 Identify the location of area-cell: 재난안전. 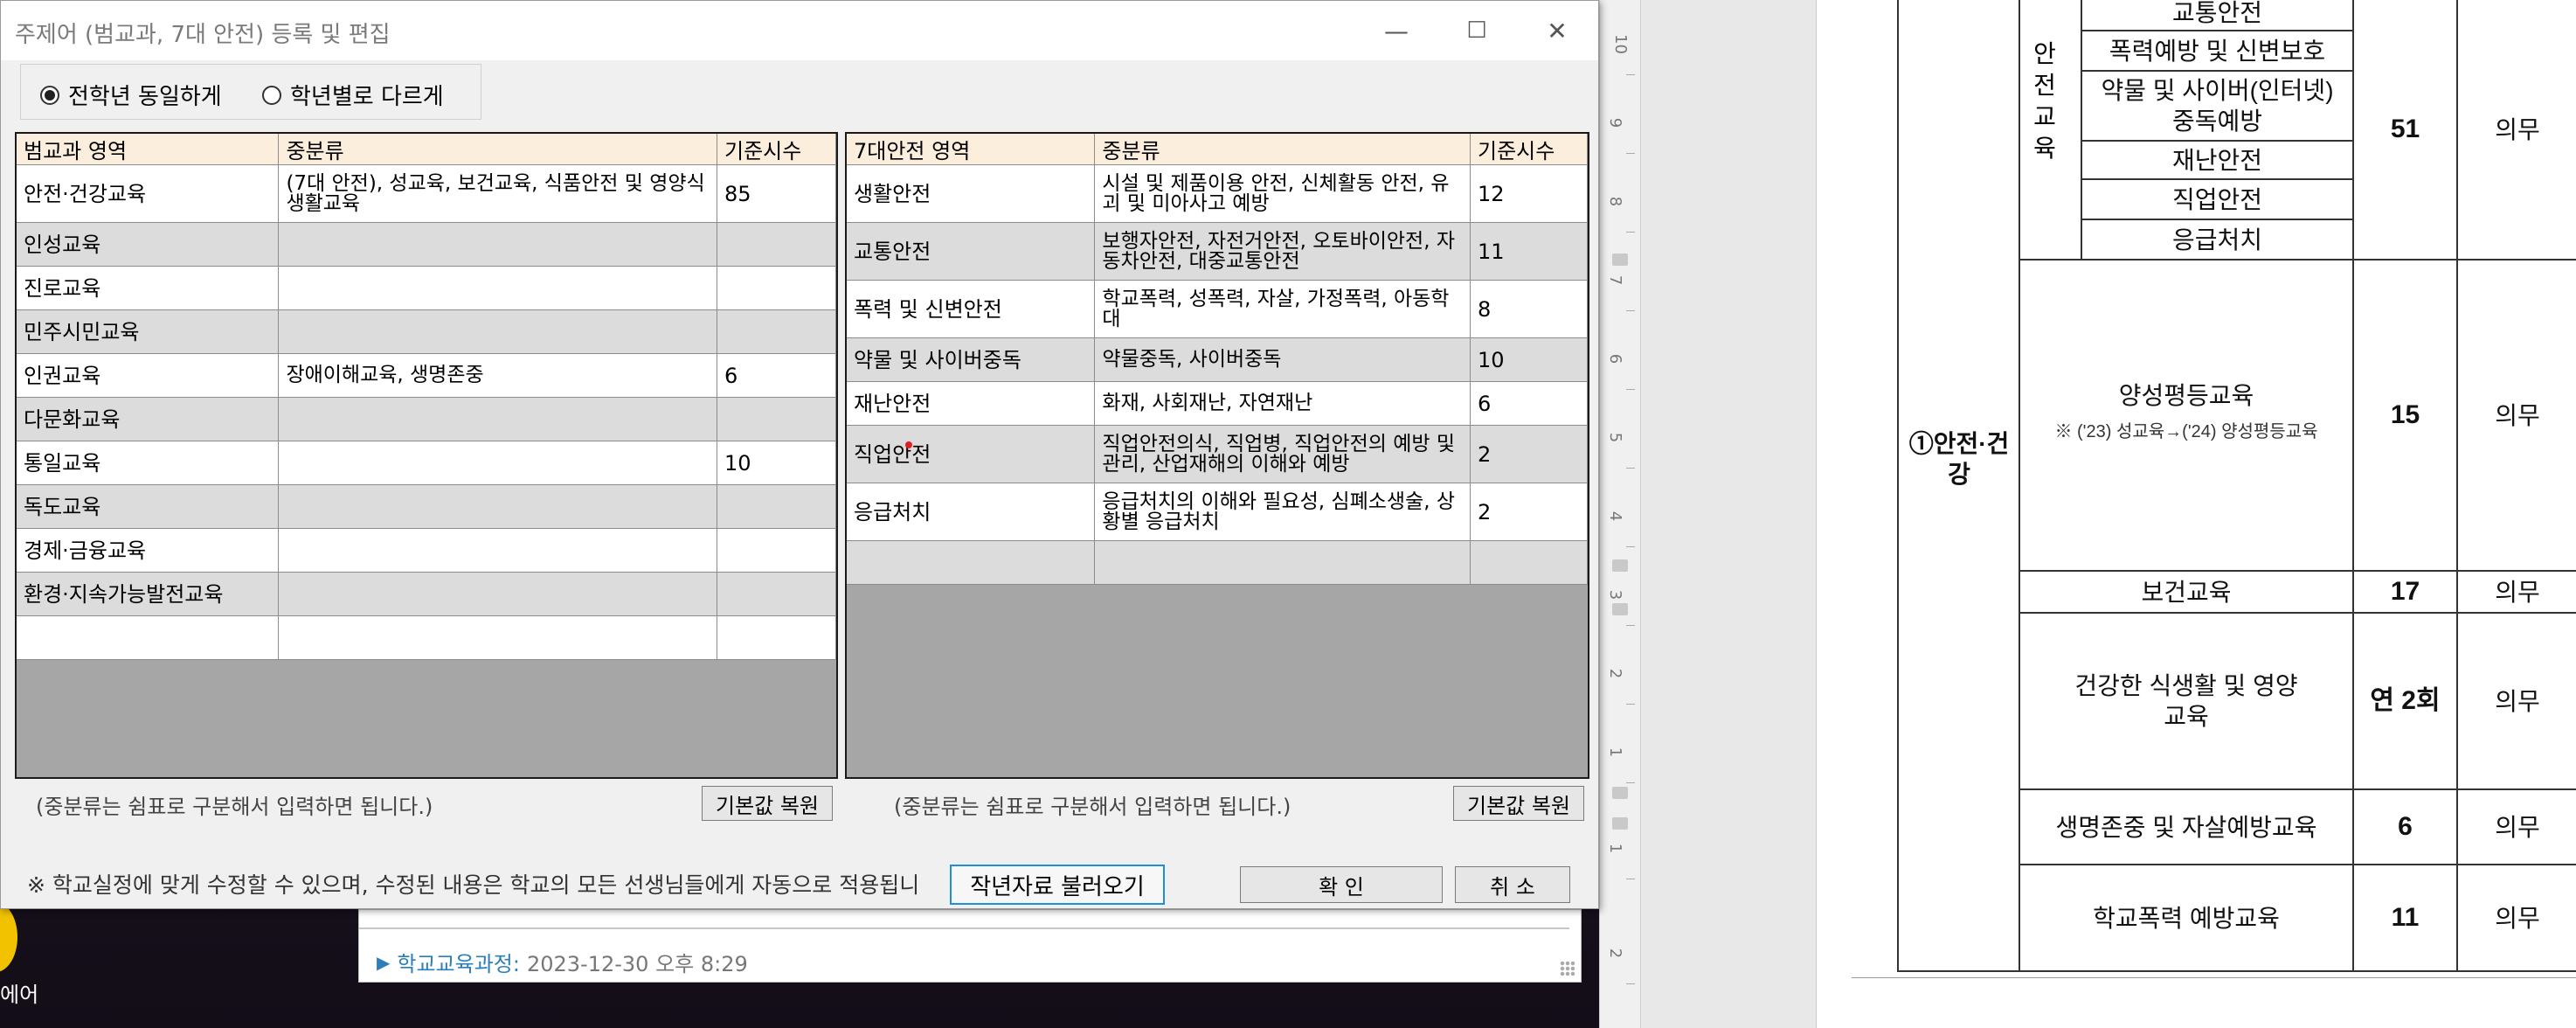
(971, 403).